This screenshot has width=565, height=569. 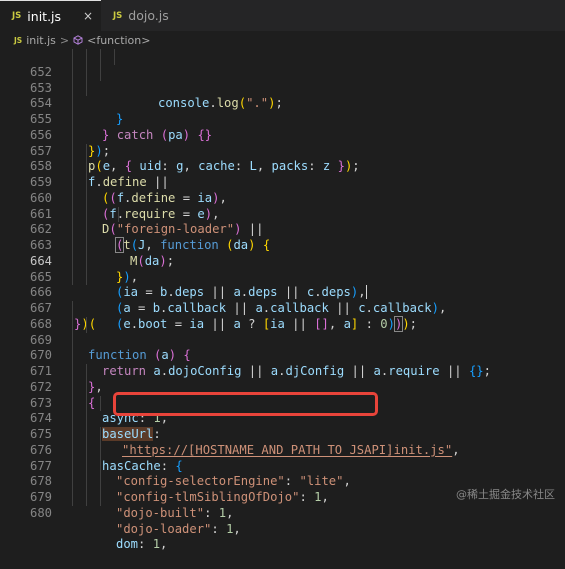 I want to click on scrollbar, so click(x=559, y=277).